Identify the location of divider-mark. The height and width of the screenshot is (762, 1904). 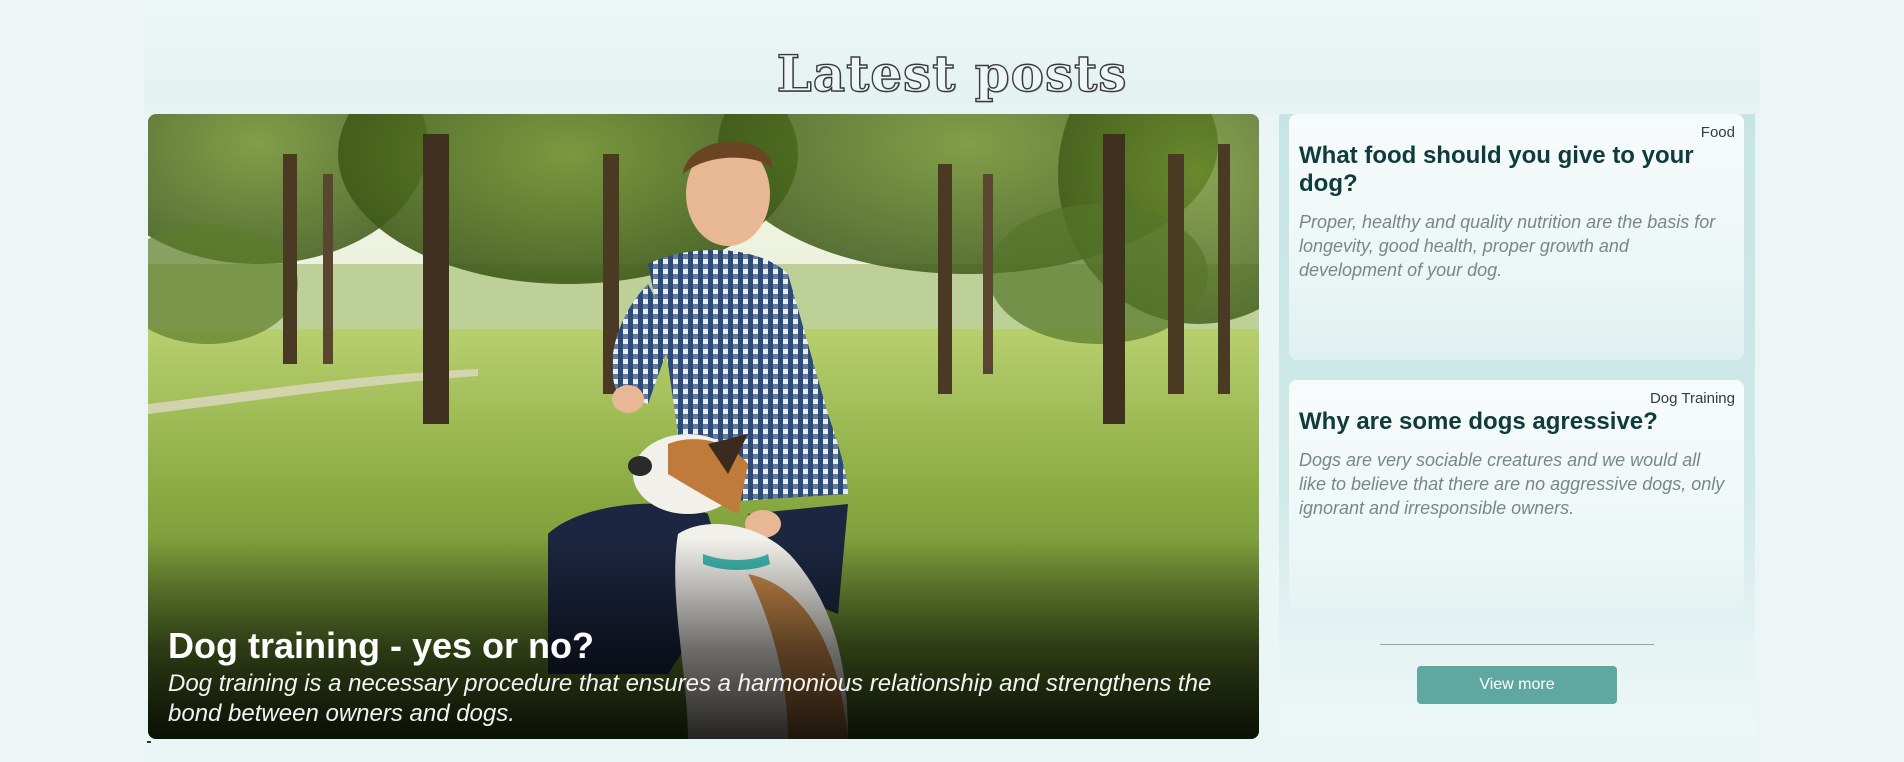
(149, 742).